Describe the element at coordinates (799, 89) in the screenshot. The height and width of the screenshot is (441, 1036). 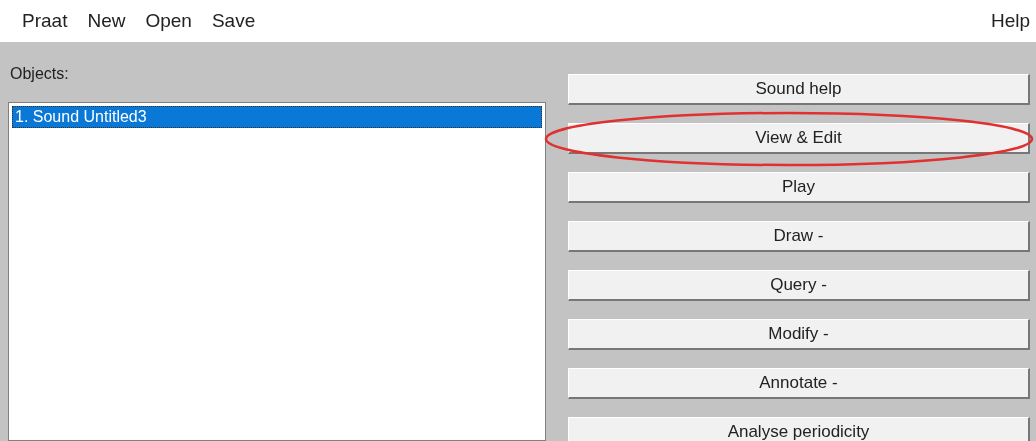
I see `action-button: Sound help` at that location.